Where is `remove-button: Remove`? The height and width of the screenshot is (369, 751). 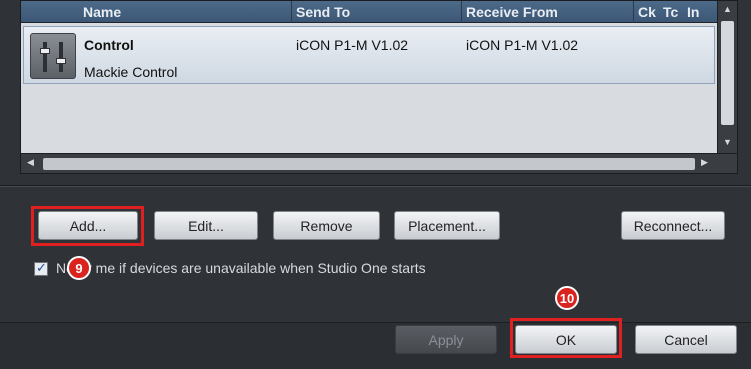 remove-button: Remove is located at coordinates (326, 225).